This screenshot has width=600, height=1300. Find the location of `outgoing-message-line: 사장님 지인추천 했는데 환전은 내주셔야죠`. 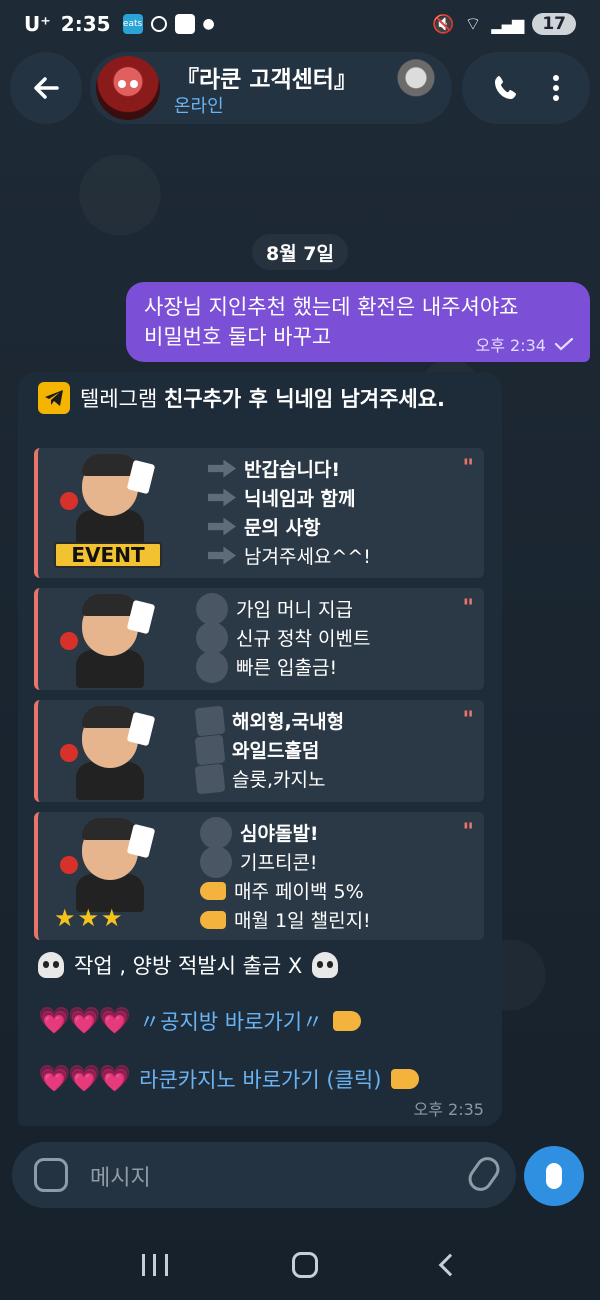

outgoing-message-line: 사장님 지인추천 했는데 환전은 내주셔야죠 is located at coordinates (331, 307).